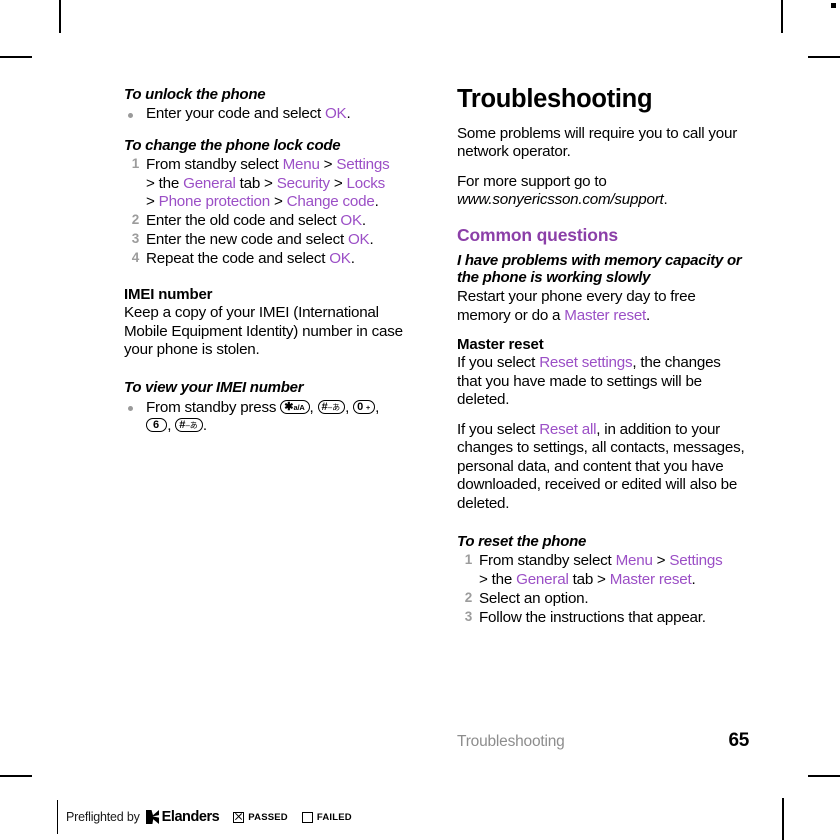  Describe the element at coordinates (586, 363) in the screenshot. I see `menu-ref-reset-settings: Reset settings` at that location.